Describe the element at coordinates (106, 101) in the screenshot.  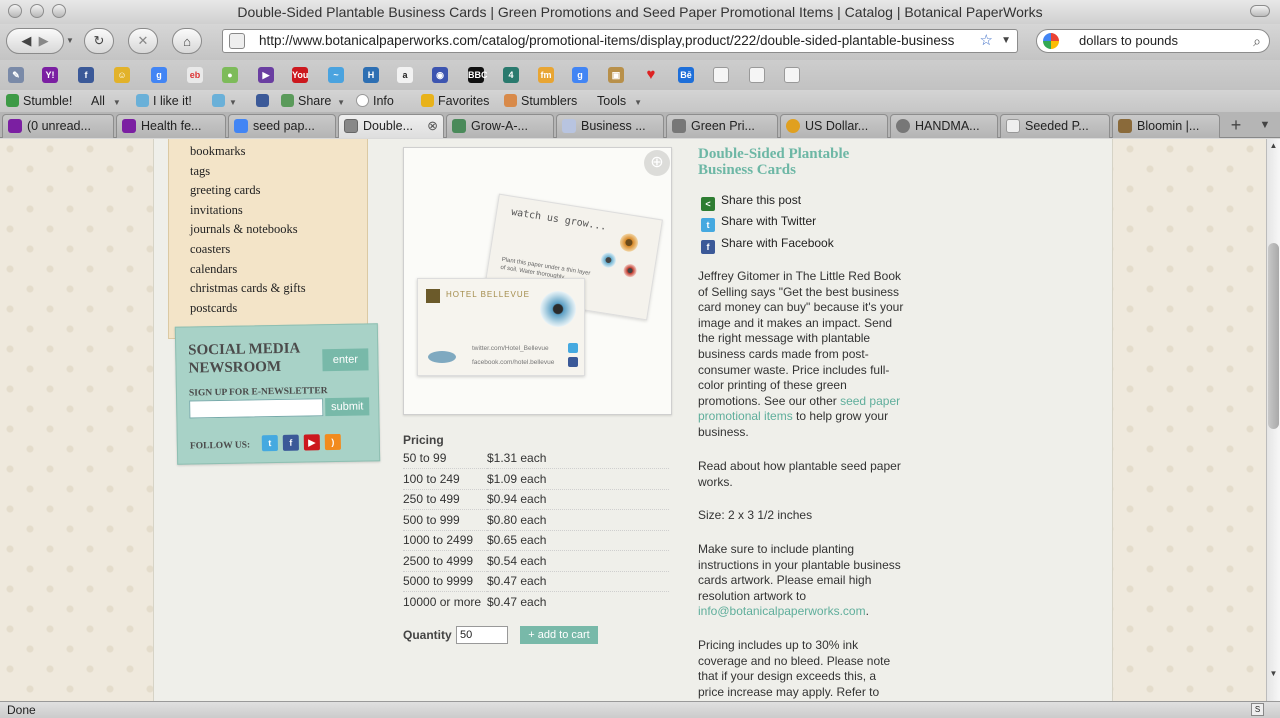
I see `stumble-all-dropdown: All ▼` at that location.